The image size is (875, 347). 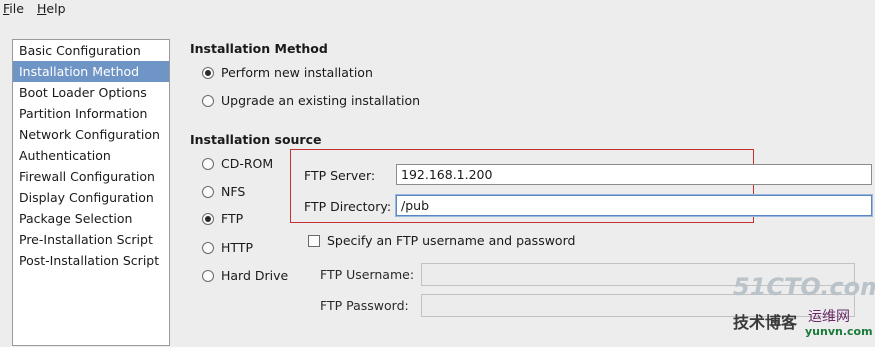 I want to click on ftp-auth-checkbox, so click(x=314, y=241).